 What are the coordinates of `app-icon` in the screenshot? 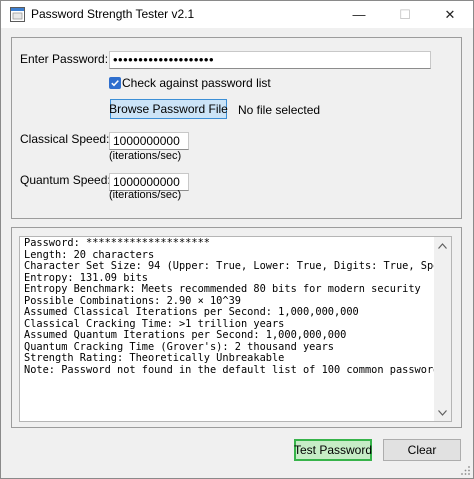 It's located at (17, 14).